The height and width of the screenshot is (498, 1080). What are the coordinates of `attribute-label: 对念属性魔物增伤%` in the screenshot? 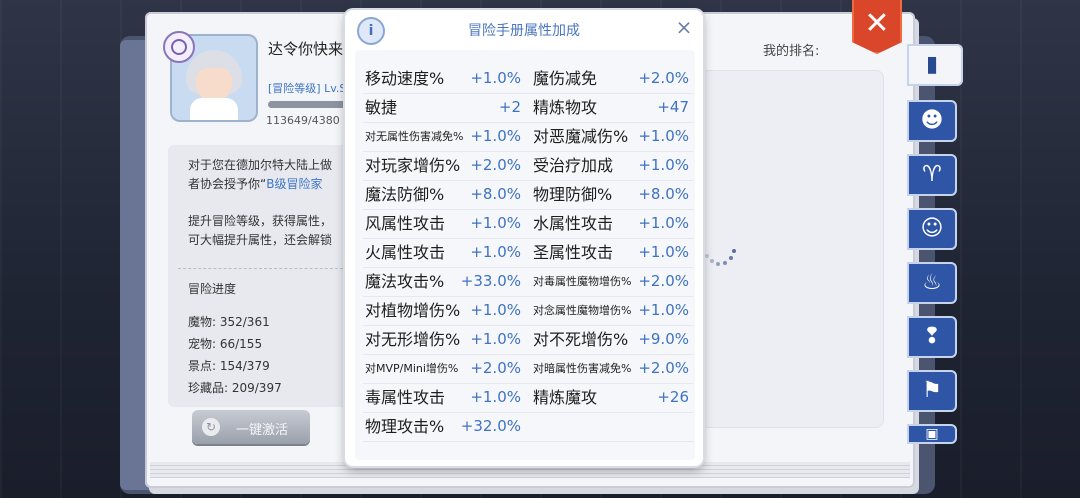 It's located at (582, 310).